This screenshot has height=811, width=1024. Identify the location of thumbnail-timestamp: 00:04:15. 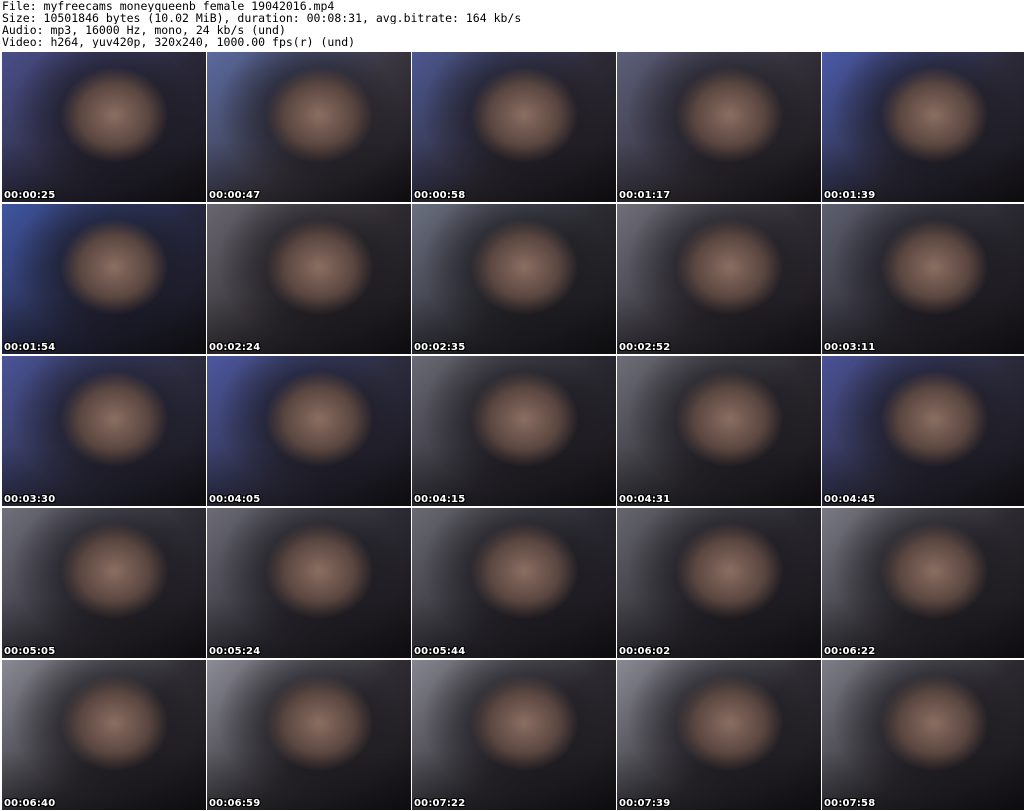
(440, 499).